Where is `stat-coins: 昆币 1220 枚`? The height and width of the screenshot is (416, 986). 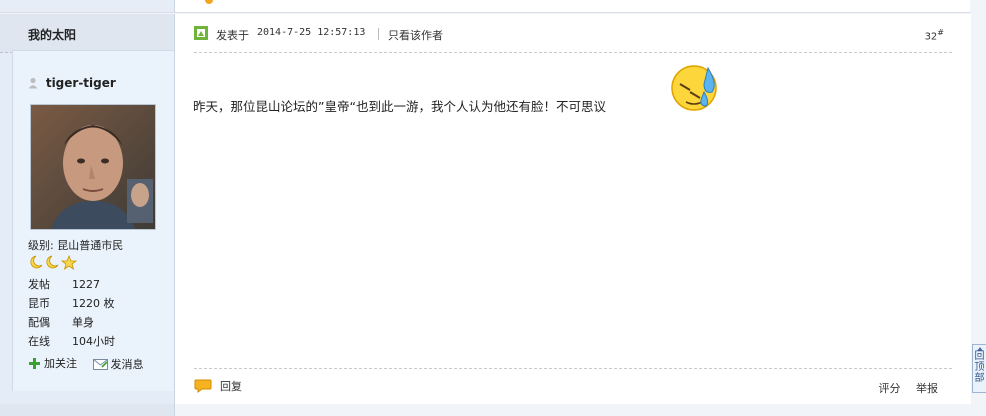
stat-coins: 昆币 1220 枚 is located at coordinates (71, 303).